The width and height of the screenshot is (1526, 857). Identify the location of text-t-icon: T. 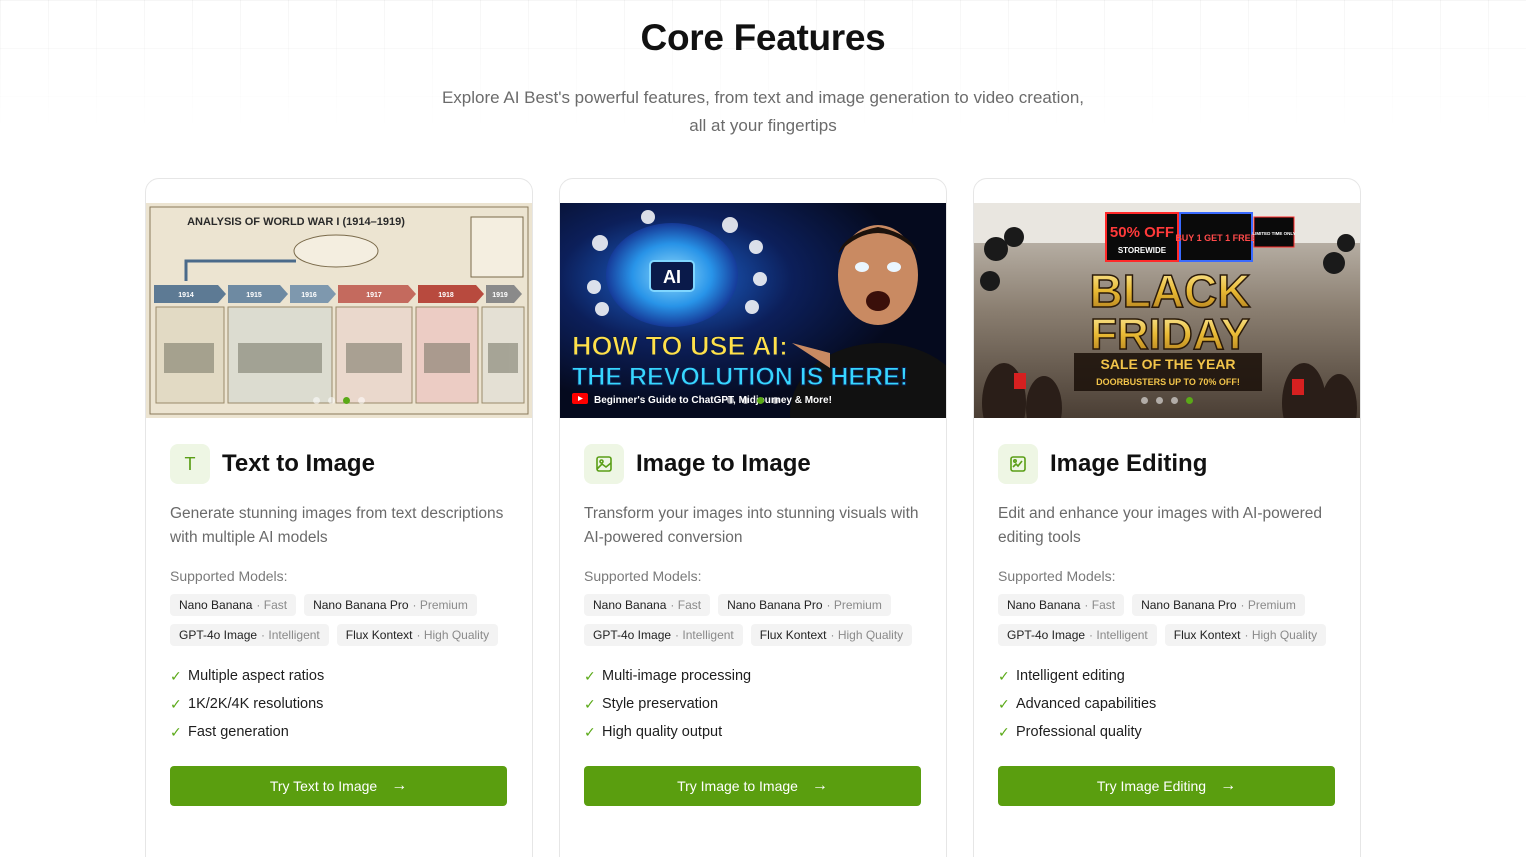
(190, 464).